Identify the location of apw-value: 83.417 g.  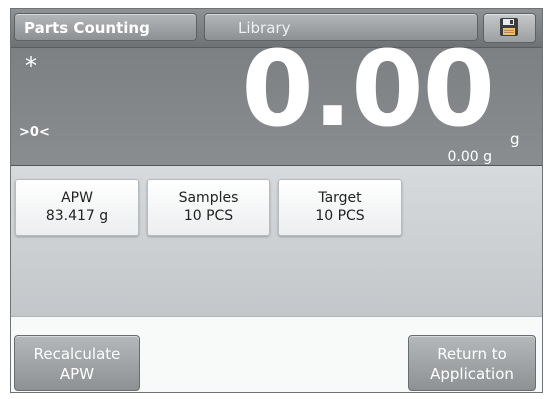
(77, 216).